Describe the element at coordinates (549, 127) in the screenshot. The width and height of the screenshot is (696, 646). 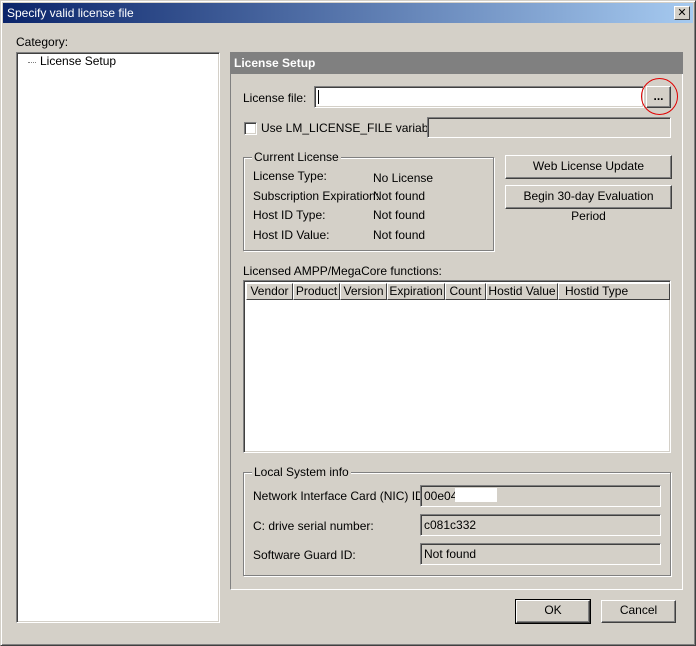
I see `lm-variable-field` at that location.